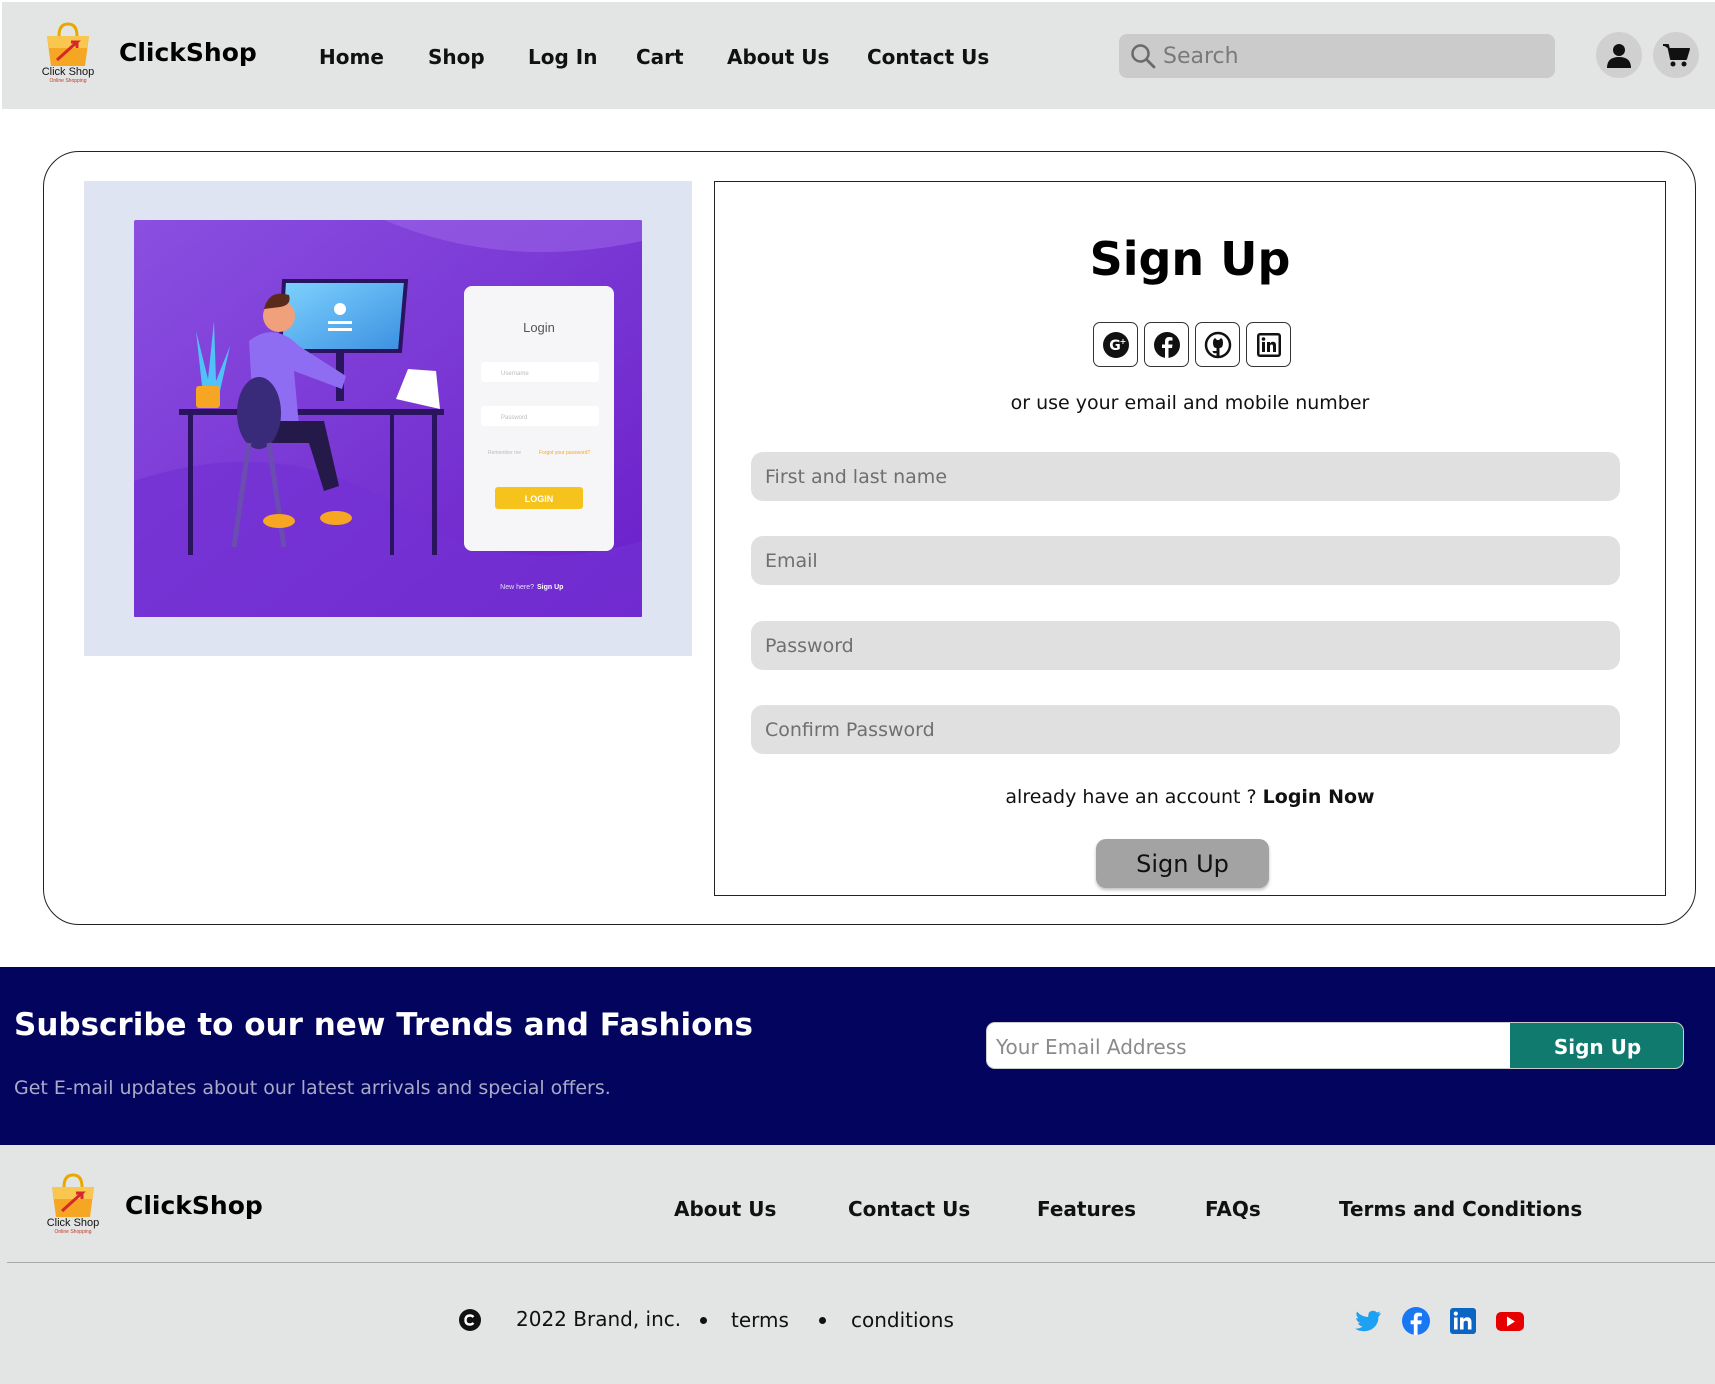 This screenshot has height=1384, width=1715. I want to click on illus-username: Username, so click(515, 374).